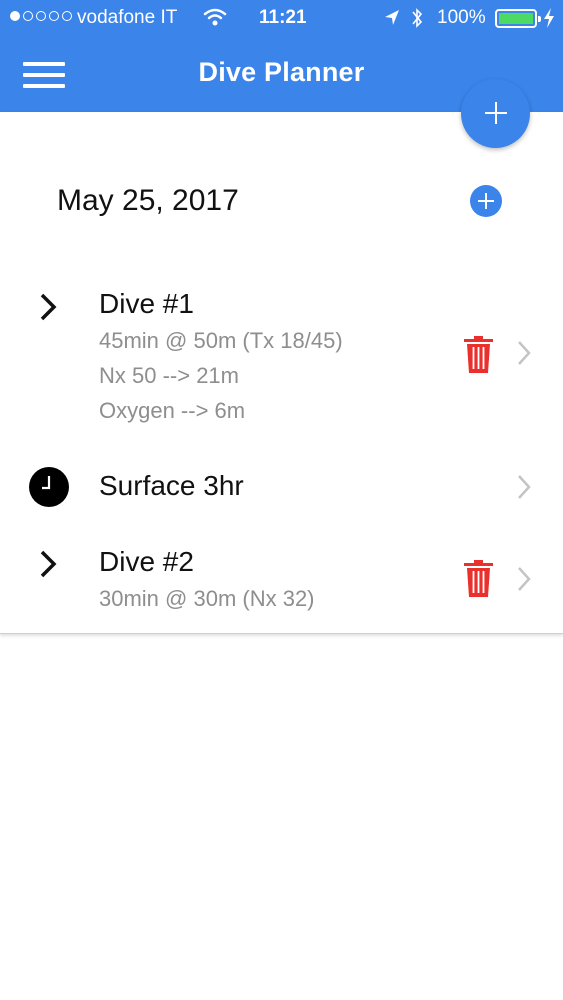  Describe the element at coordinates (146, 303) in the screenshot. I see `dive-title: Dive #1` at that location.